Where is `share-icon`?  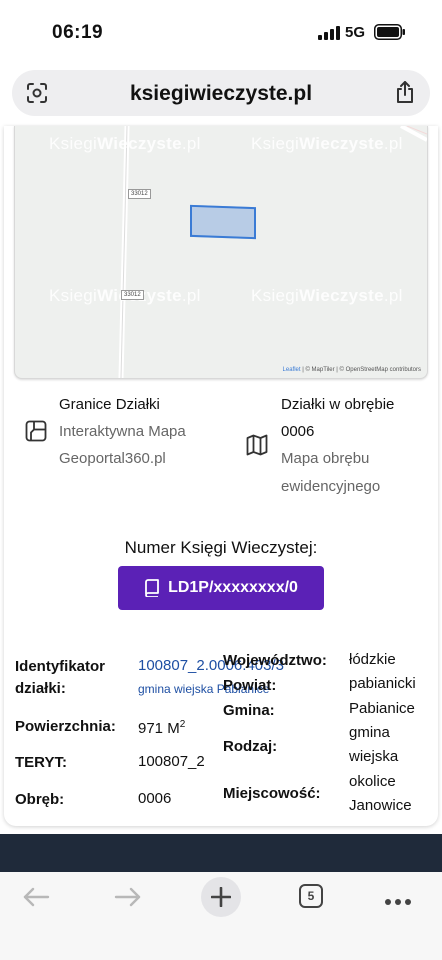 share-icon is located at coordinates (405, 92).